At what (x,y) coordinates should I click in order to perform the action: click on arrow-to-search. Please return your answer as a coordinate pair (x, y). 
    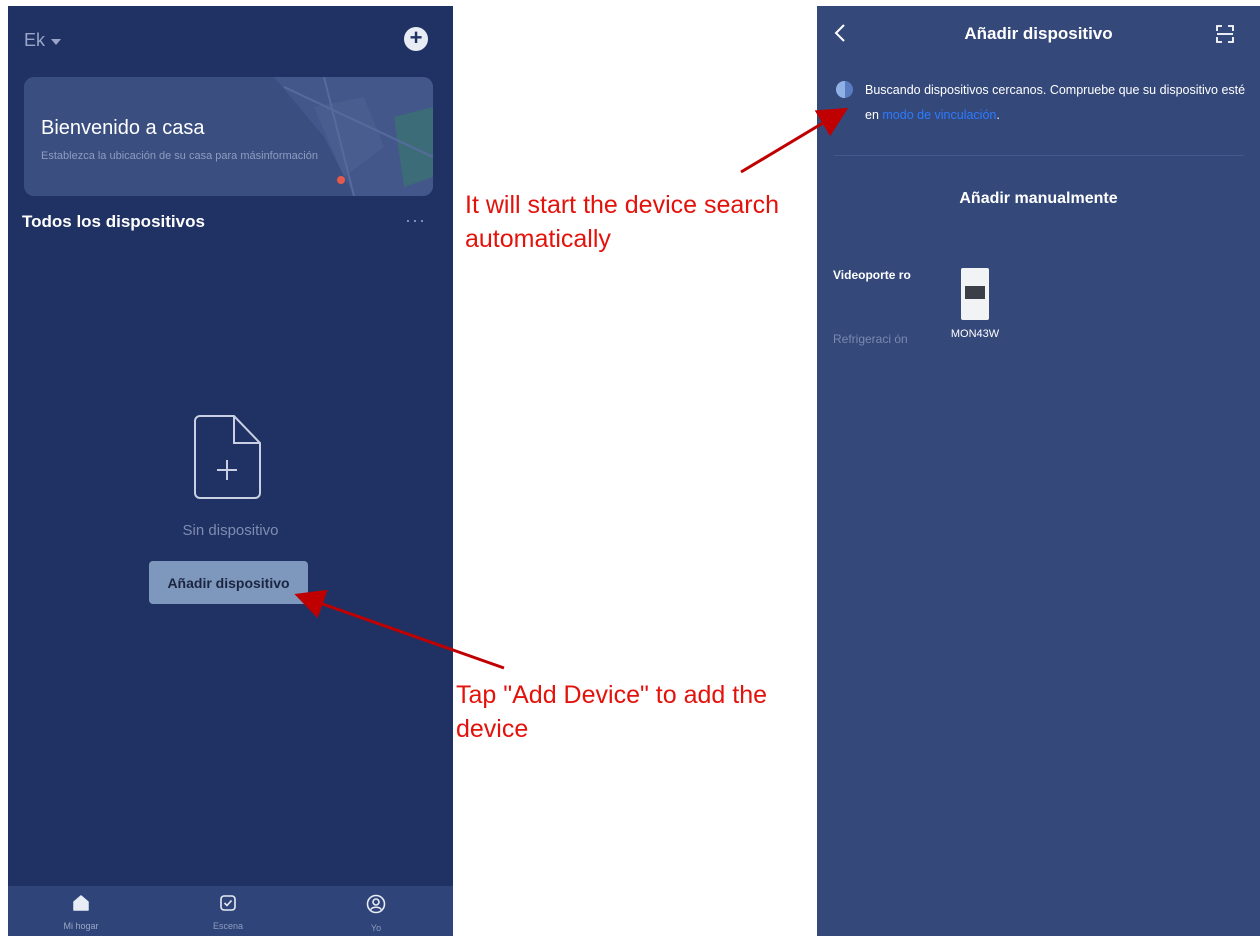
    Looking at the image, I should click on (794, 140).